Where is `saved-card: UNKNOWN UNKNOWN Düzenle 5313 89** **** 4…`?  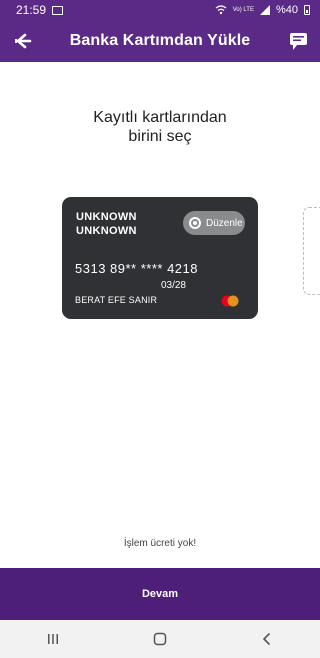 saved-card: UNKNOWN UNKNOWN Düzenle 5313 89** **** 4… is located at coordinates (160, 258).